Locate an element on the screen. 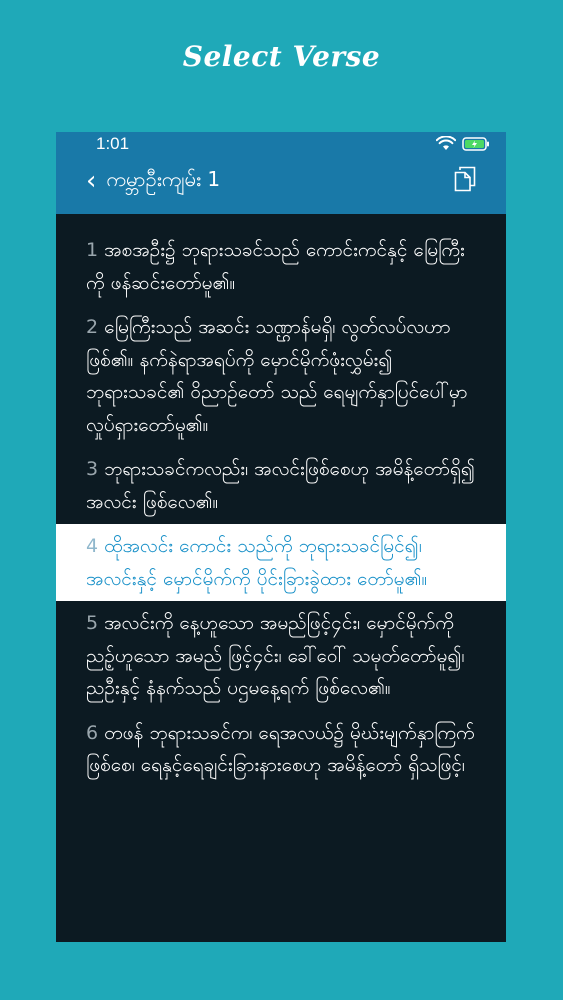  verse-number: 2 is located at coordinates (92, 327).